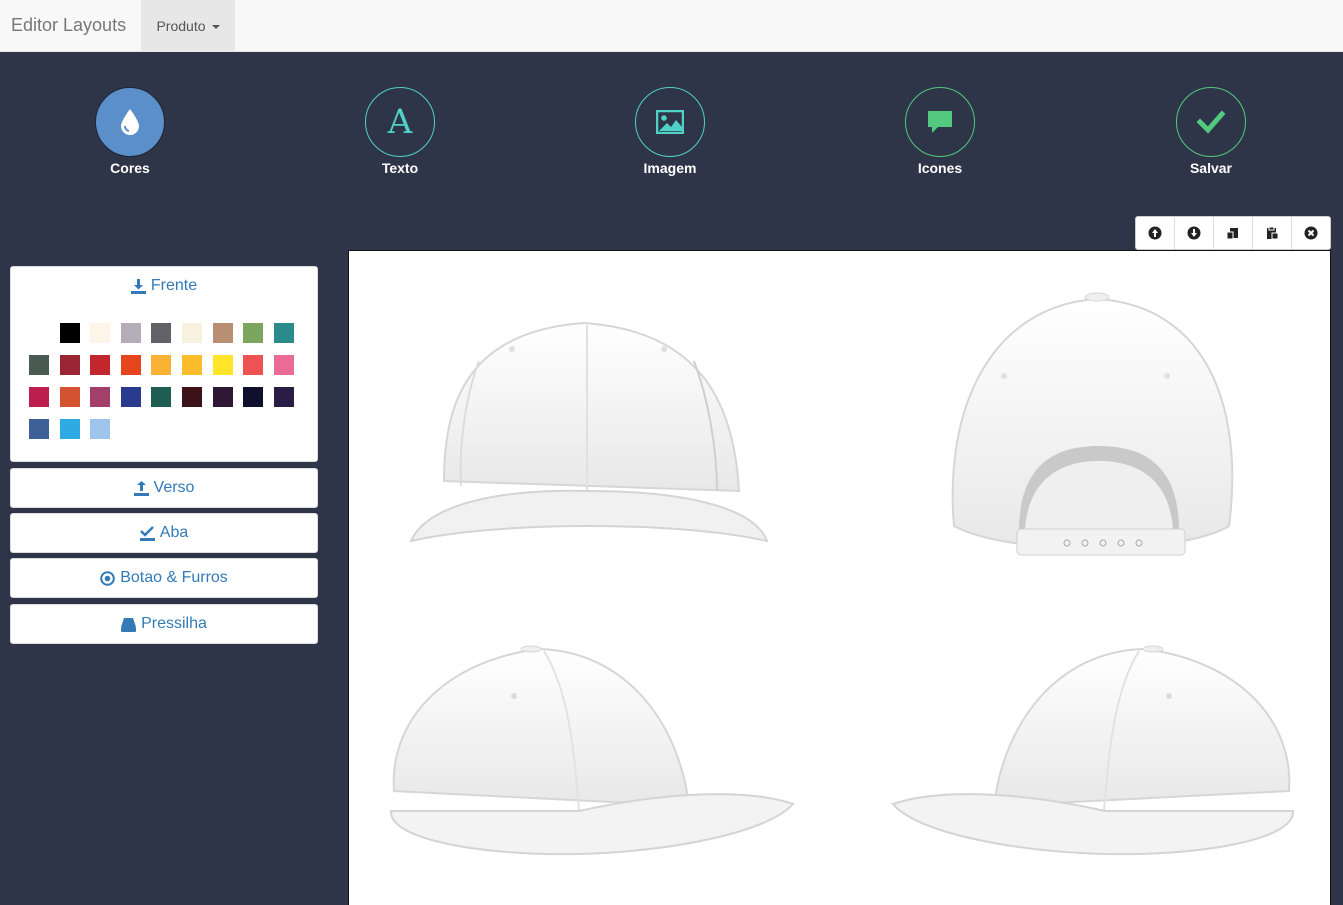 The height and width of the screenshot is (905, 1343). I want to click on arrow-up-circle-icon, so click(1155, 233).